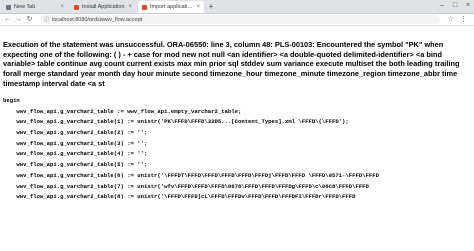  What do you see at coordinates (468, 6) in the screenshot?
I see `close-window-icon: ×` at bounding box center [468, 6].